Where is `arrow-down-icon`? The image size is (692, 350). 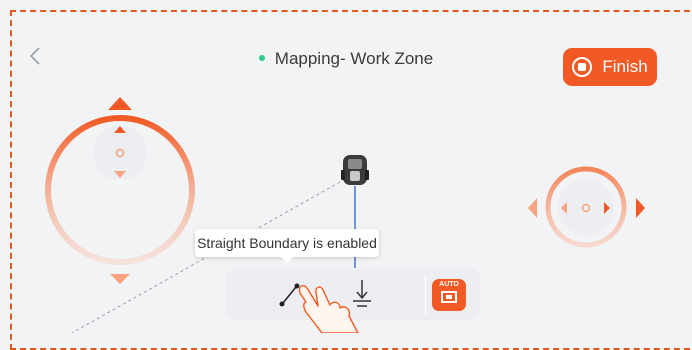
arrow-down-icon is located at coordinates (120, 279).